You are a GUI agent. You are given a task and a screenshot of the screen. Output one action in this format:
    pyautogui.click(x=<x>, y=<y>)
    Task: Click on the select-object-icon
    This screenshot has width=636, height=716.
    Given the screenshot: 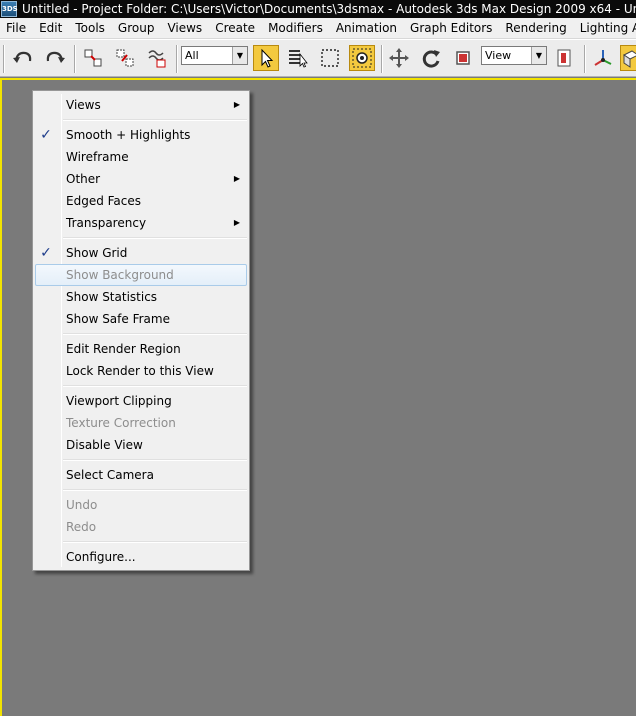 What is the action you would take?
    pyautogui.click(x=266, y=58)
    